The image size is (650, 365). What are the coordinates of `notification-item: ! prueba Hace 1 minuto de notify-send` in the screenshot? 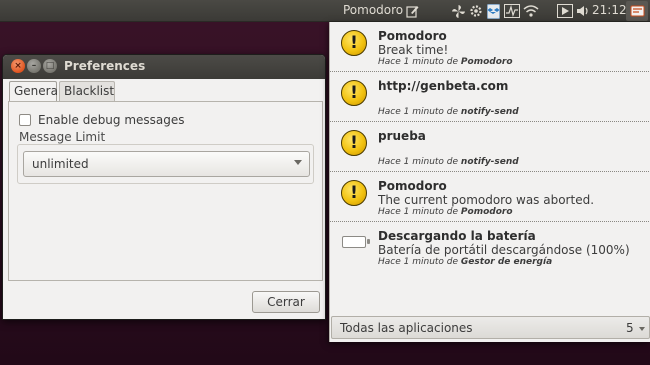 It's located at (490, 147).